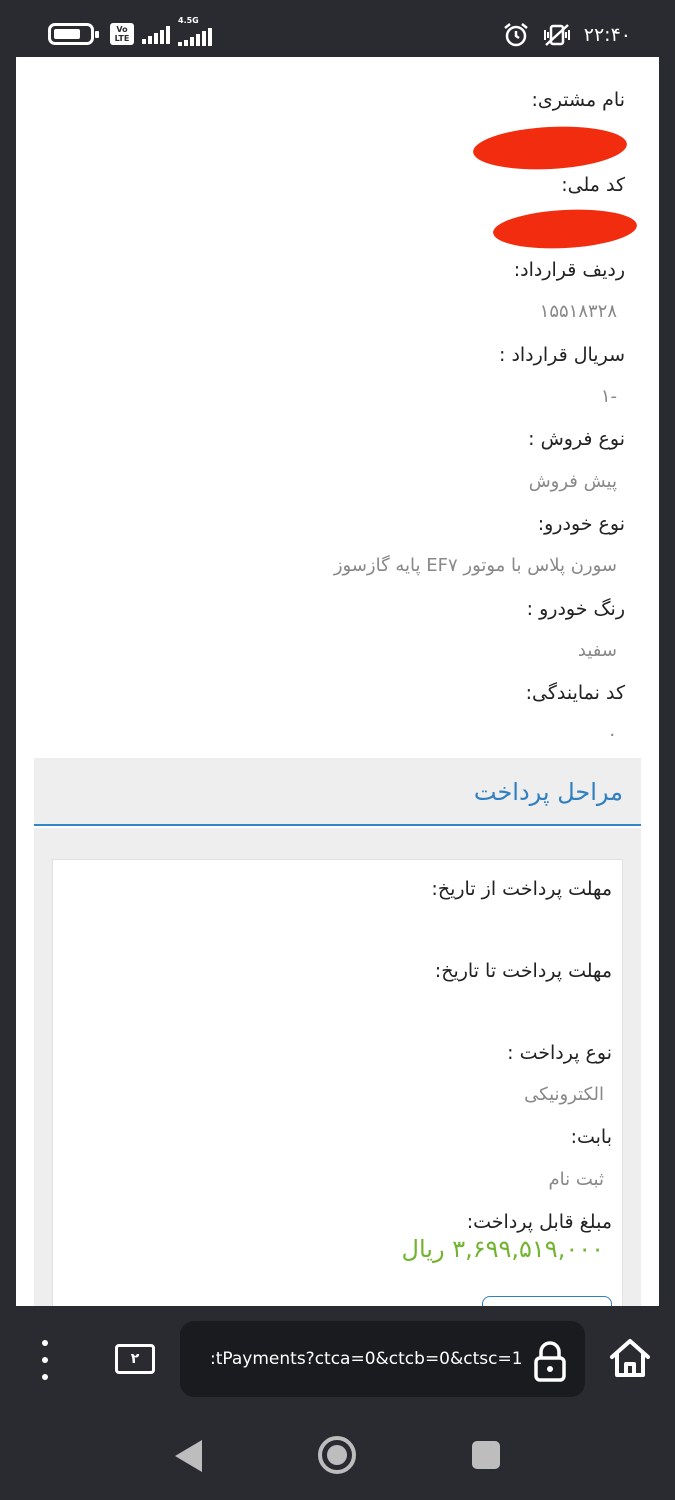 Image resolution: width=675 pixels, height=1500 pixels. I want to click on lock-icon, so click(550, 1361).